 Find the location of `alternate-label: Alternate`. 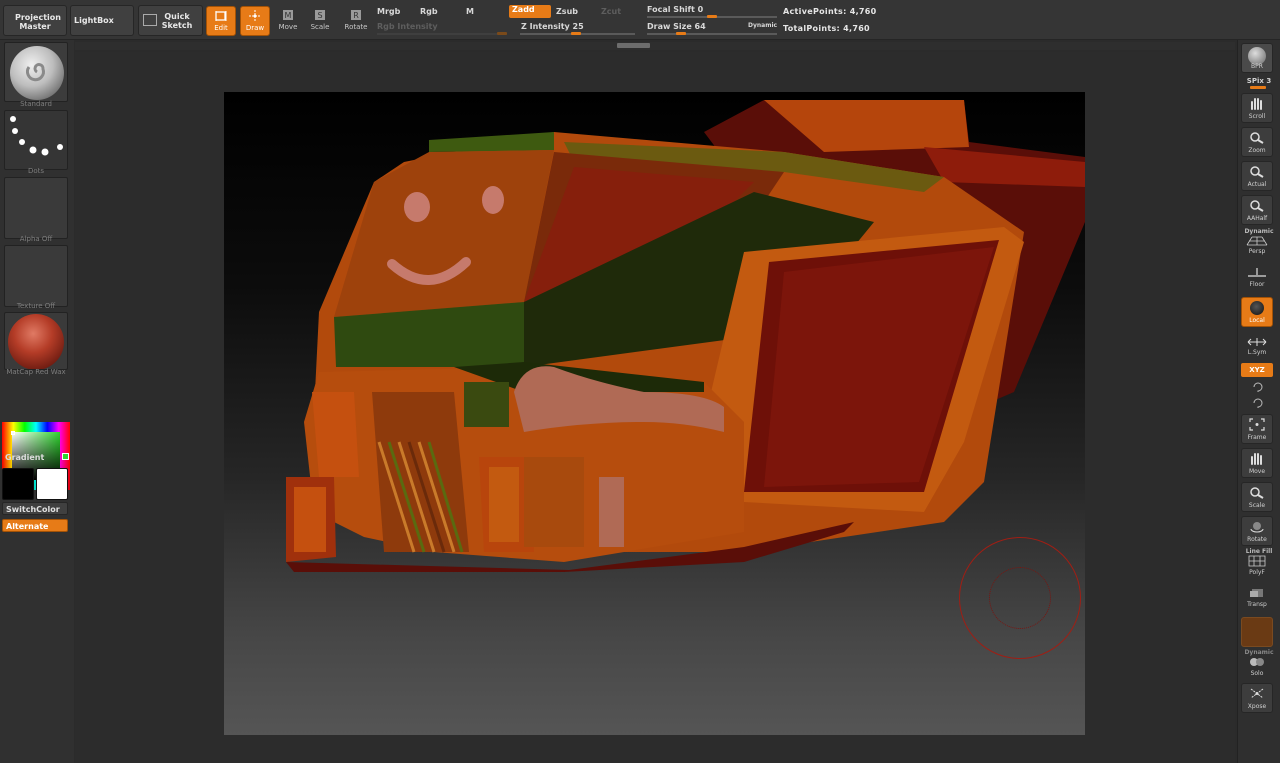

alternate-label: Alternate is located at coordinates (27, 526).